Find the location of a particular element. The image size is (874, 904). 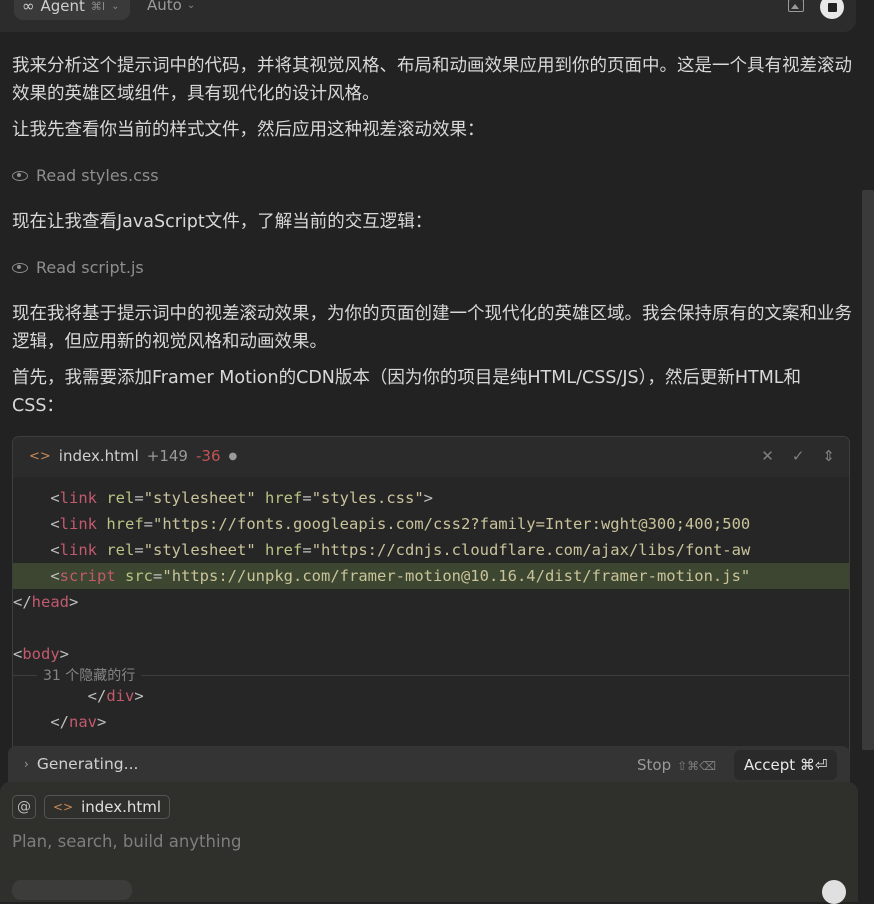

context-file-chip: <> index.html is located at coordinates (107, 807).